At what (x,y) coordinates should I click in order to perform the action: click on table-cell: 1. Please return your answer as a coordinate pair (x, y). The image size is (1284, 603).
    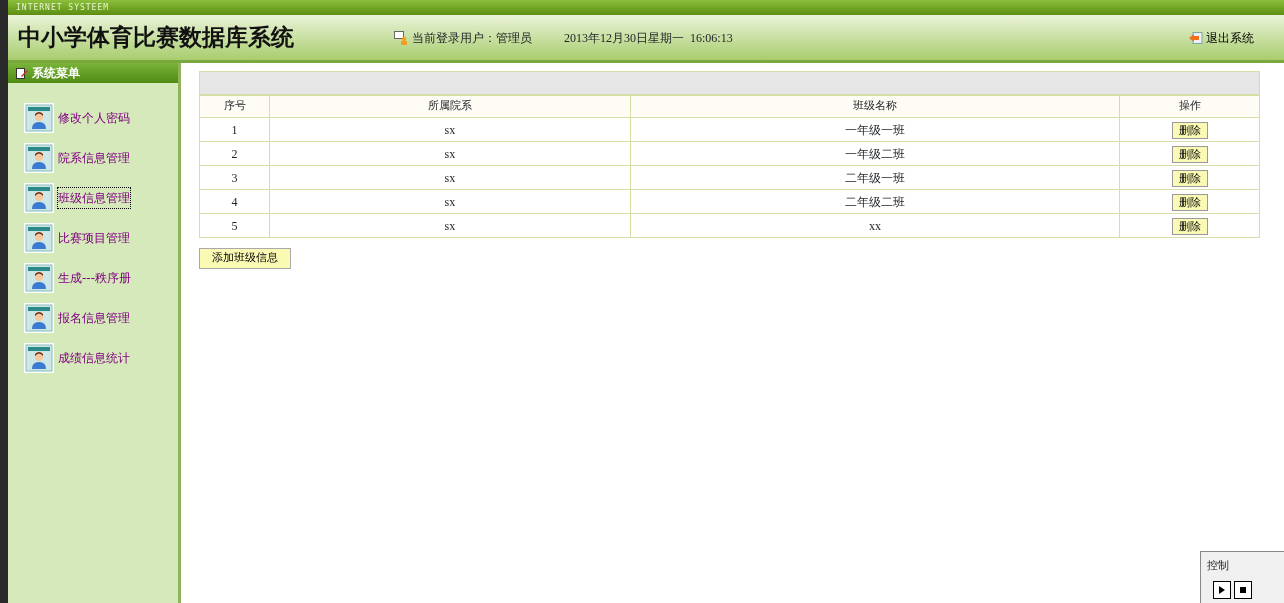
    Looking at the image, I should click on (234, 129).